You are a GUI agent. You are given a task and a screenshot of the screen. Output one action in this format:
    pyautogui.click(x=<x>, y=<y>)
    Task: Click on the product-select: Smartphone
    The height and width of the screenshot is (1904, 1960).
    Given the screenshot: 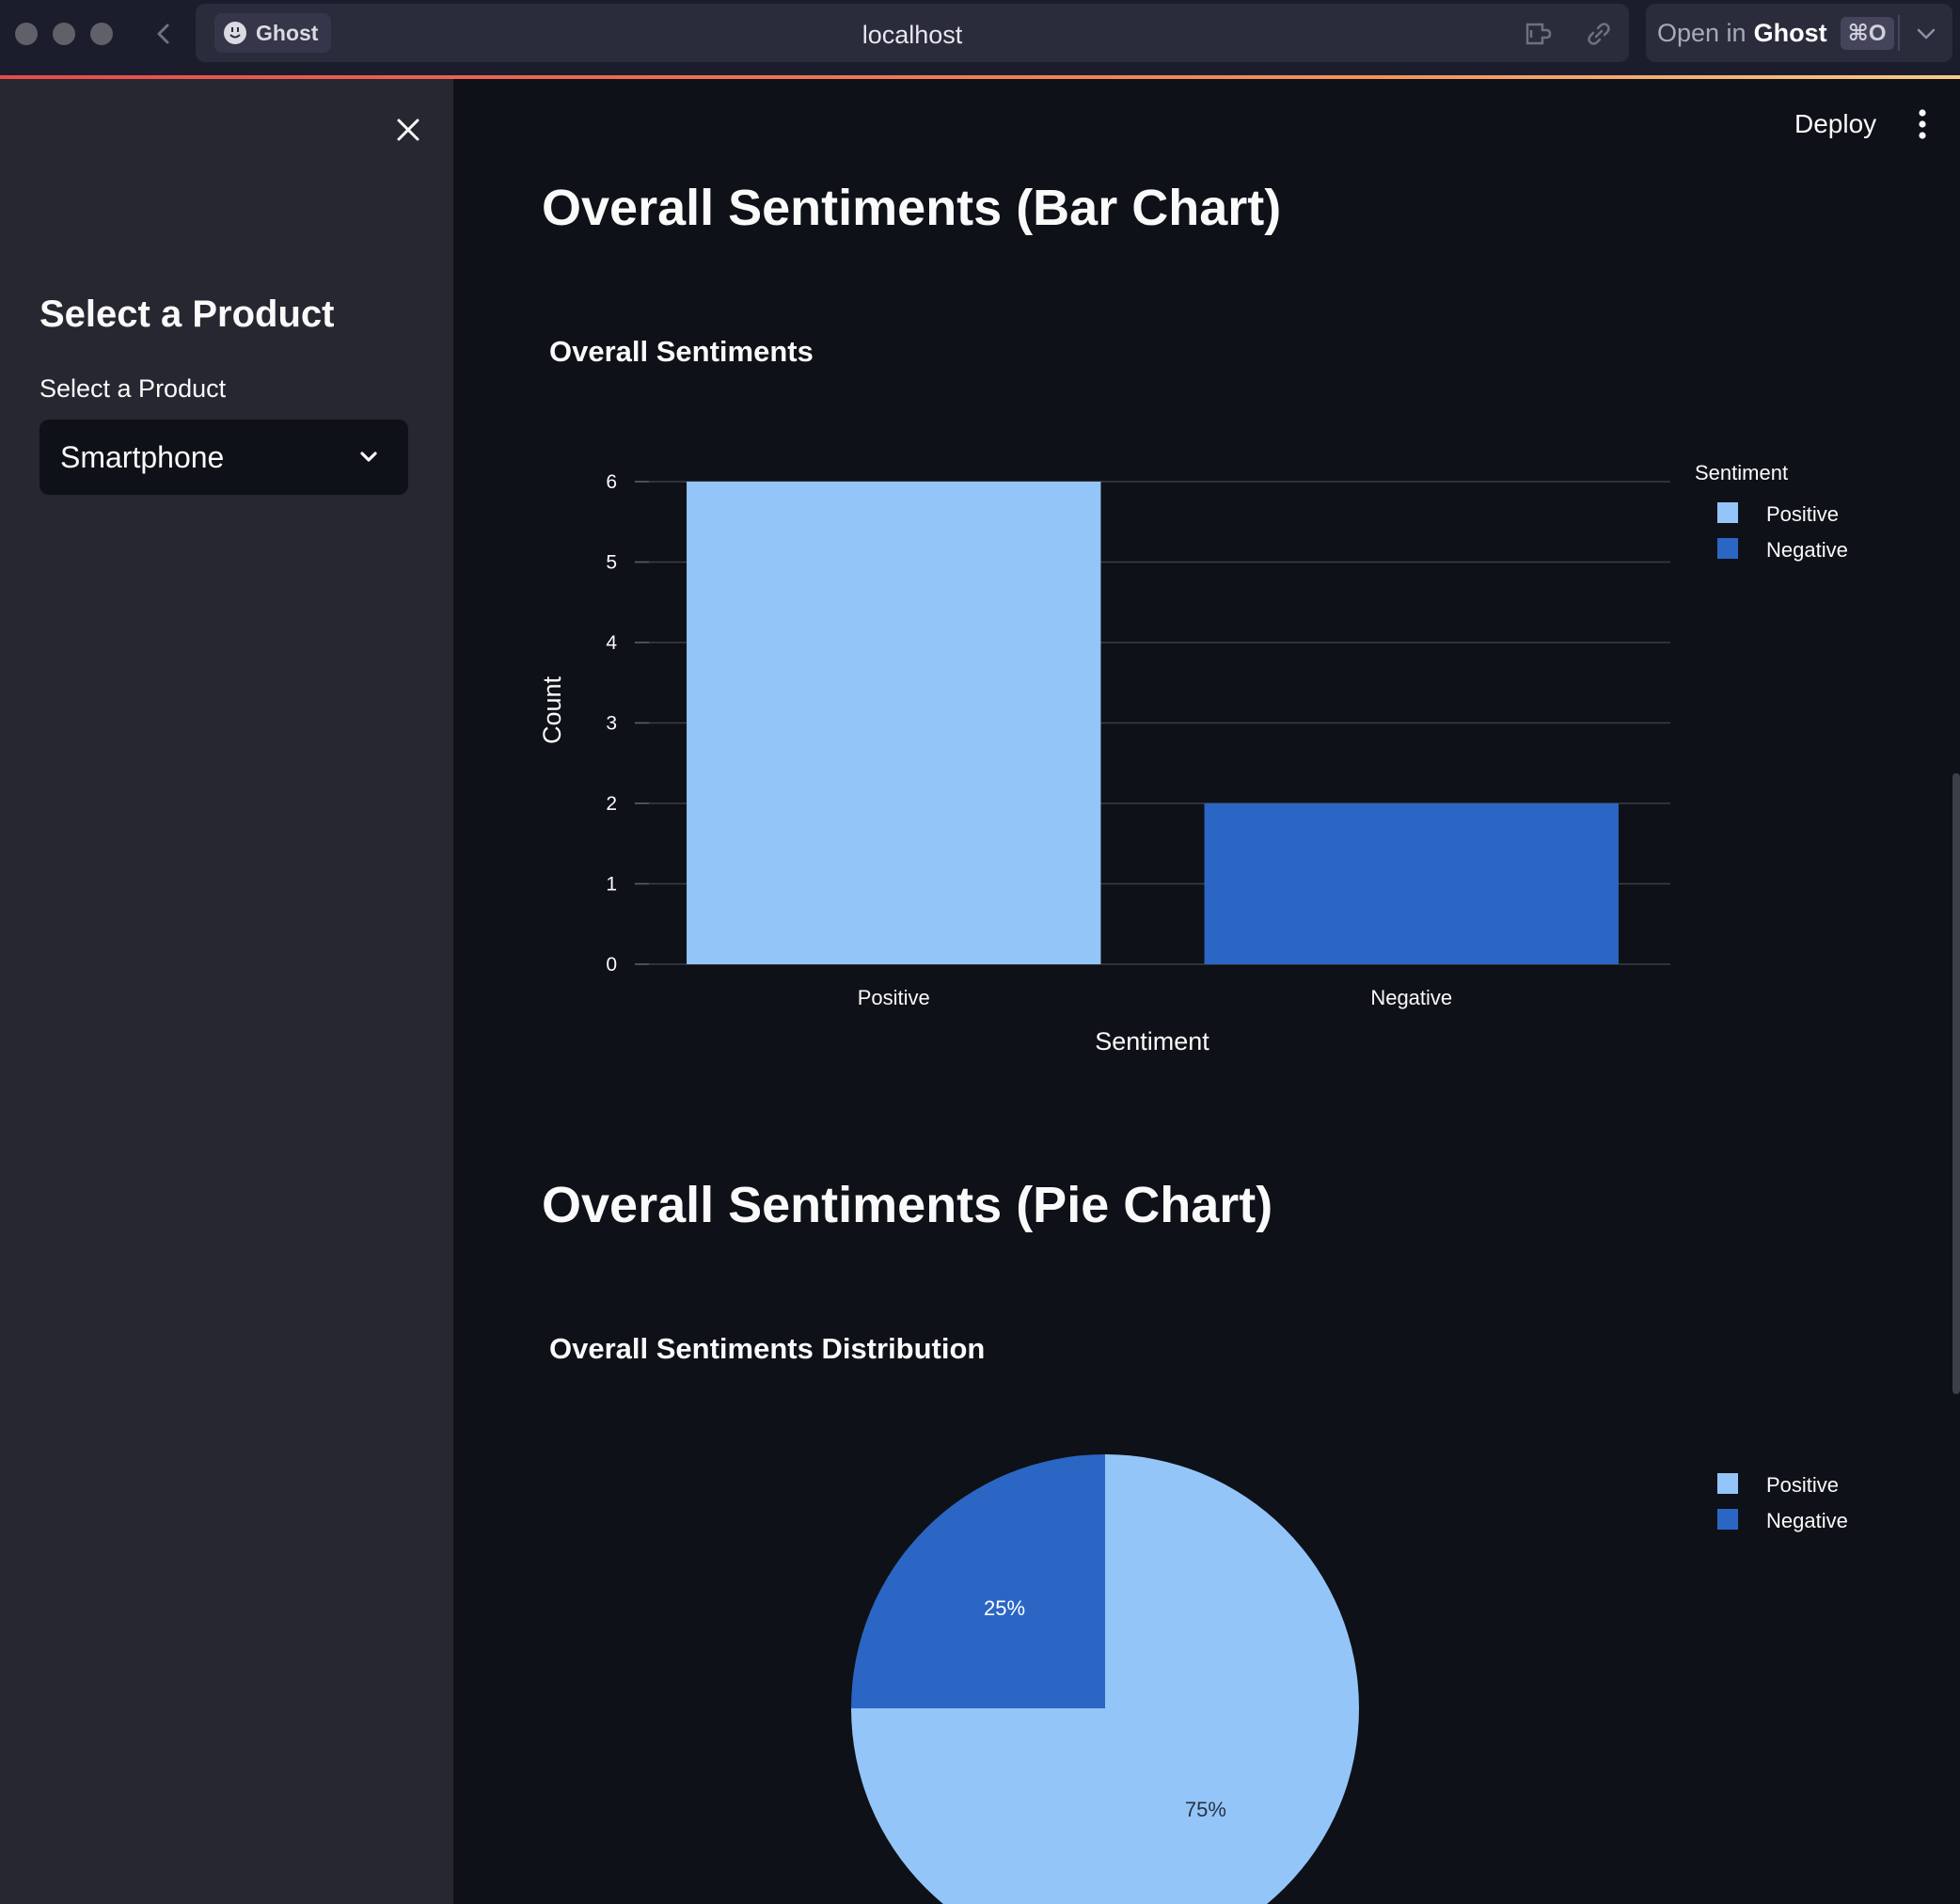 What is the action you would take?
    pyautogui.click(x=224, y=457)
    